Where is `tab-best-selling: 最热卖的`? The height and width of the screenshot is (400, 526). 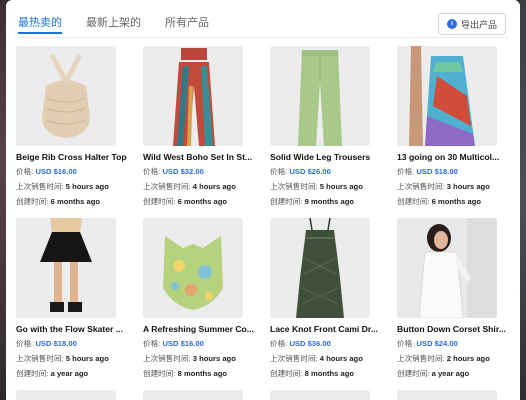 tab-best-selling: 最热卖的 is located at coordinates (40, 24).